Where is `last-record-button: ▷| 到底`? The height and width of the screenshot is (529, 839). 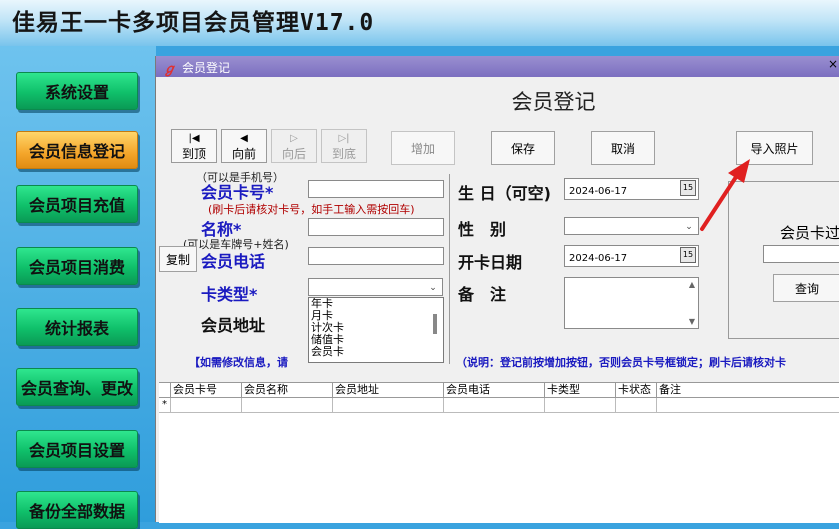
last-record-button: ▷| 到底 is located at coordinates (344, 146).